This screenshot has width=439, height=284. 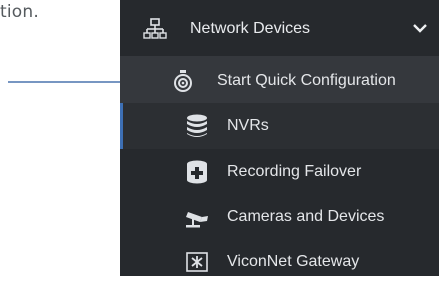 I want to click on chevron-down-icon, so click(x=420, y=28).